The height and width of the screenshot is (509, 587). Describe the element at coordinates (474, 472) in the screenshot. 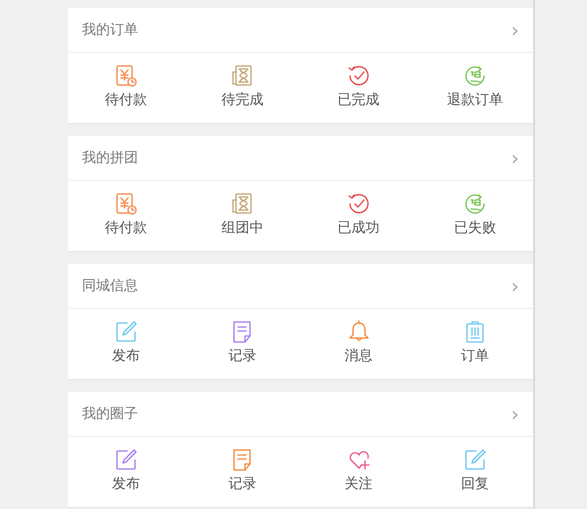

I see `menu-item: 回复` at that location.